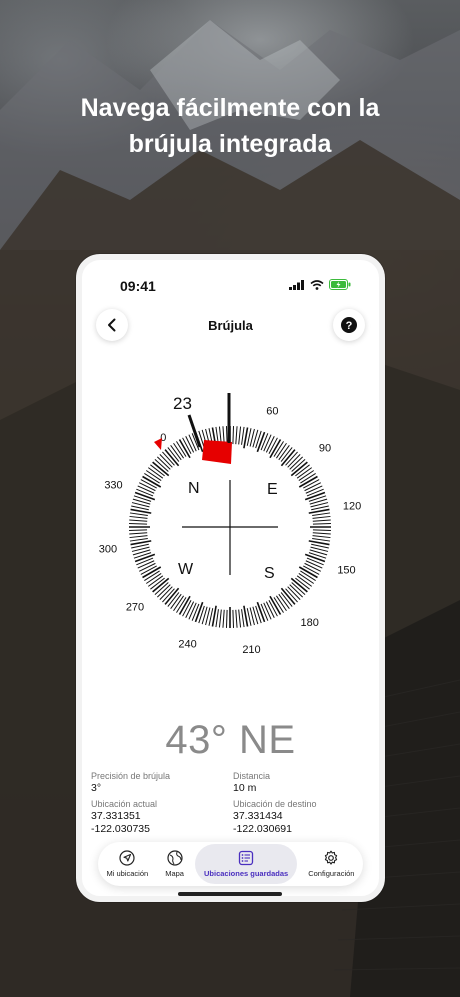  I want to click on gear-icon, so click(331, 857).